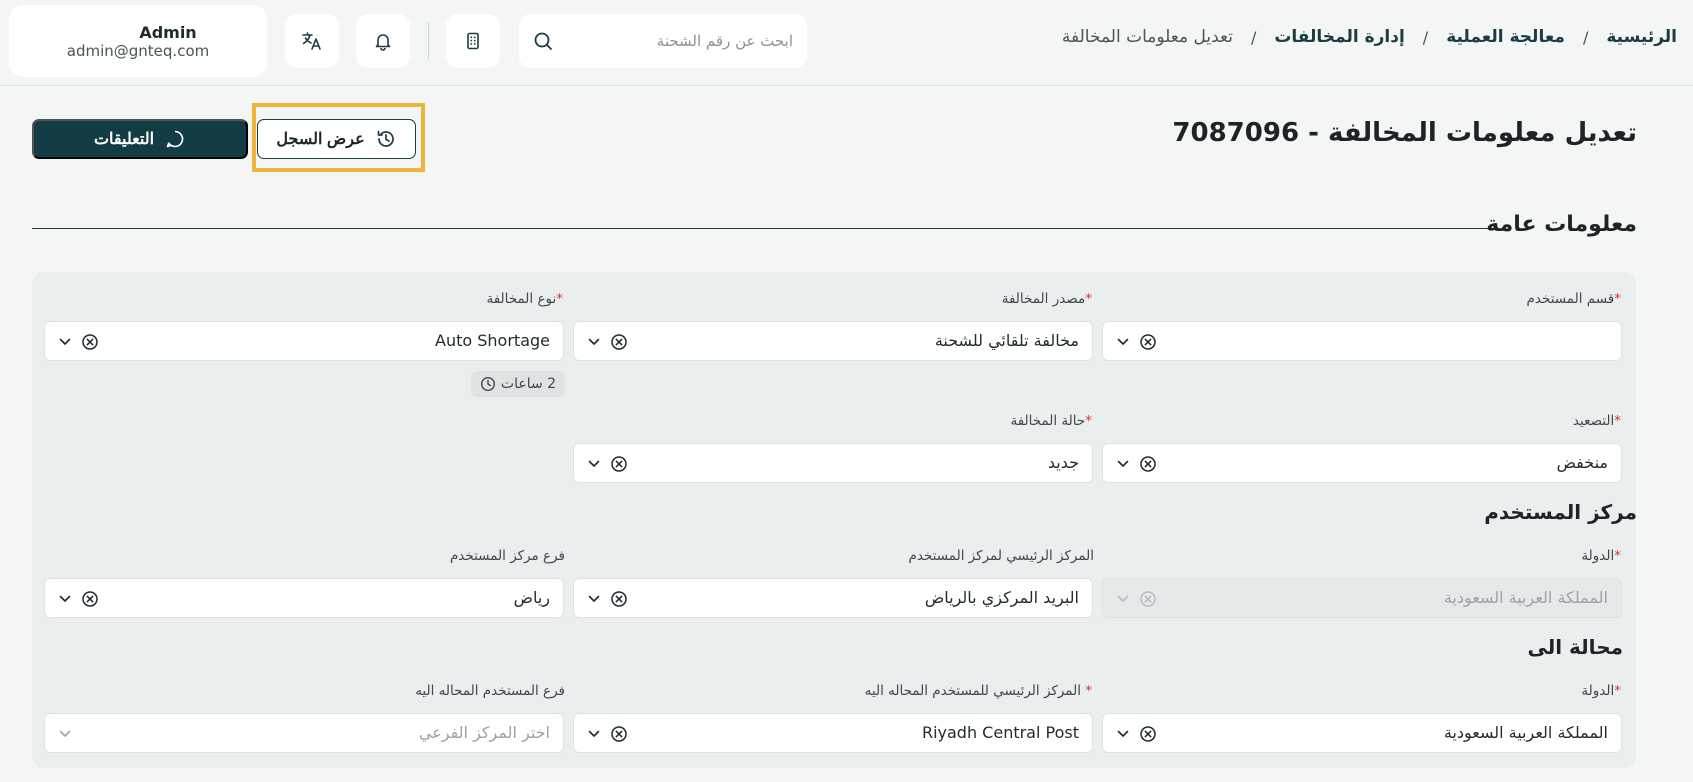 The image size is (1693, 782). I want to click on escalation-label: *التصعيد, so click(1596, 421).